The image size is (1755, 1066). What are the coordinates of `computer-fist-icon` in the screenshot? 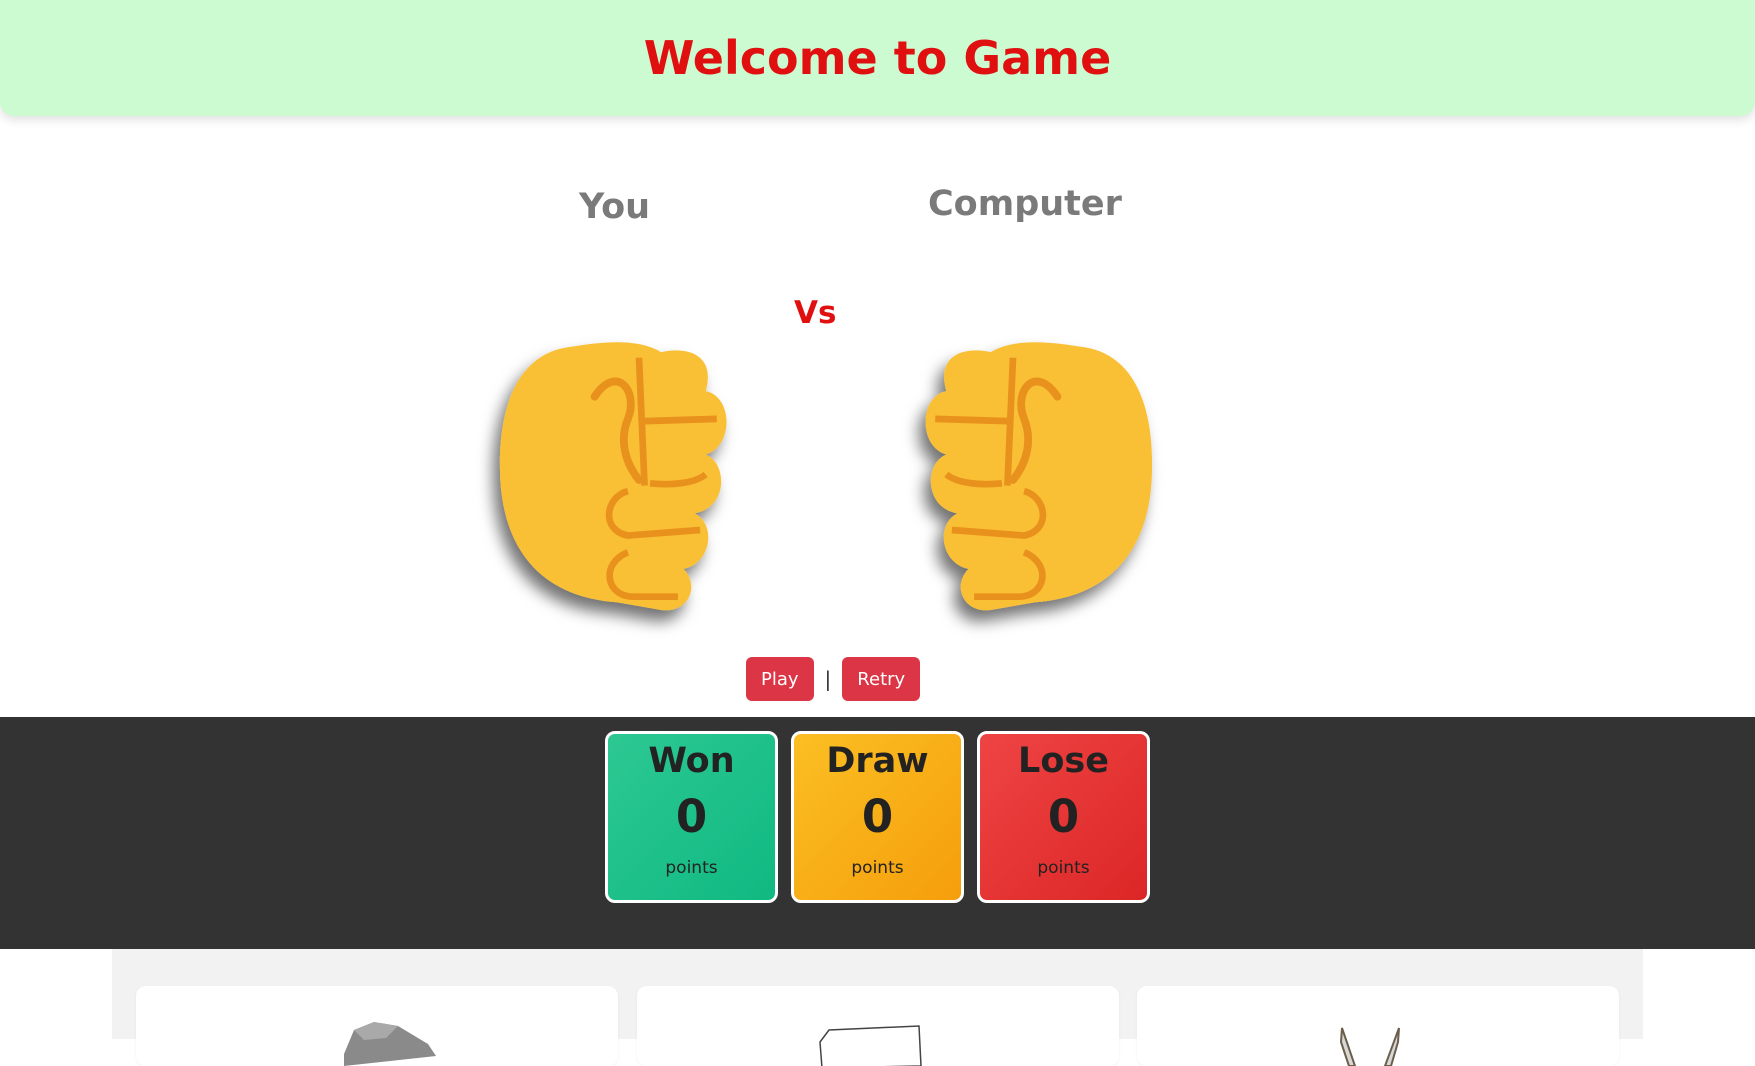 It's located at (1013, 480).